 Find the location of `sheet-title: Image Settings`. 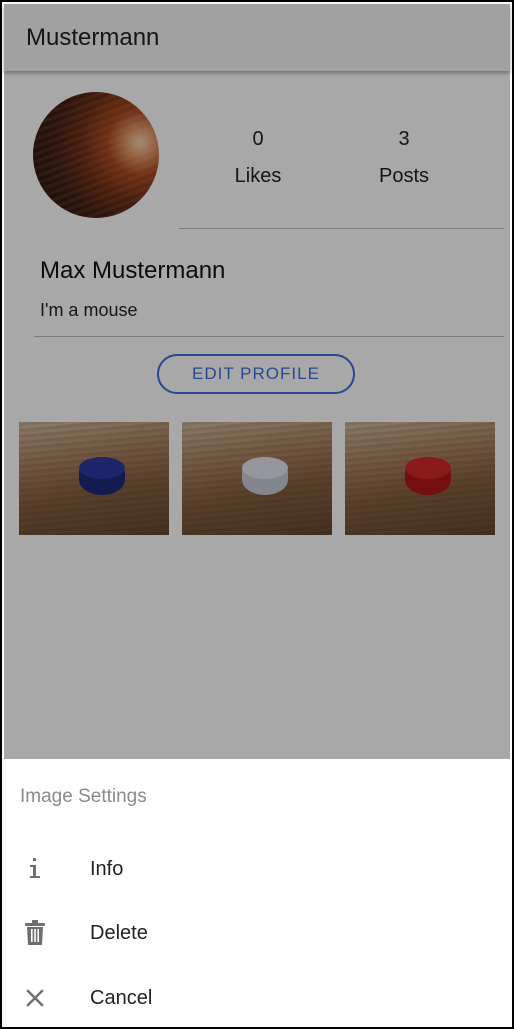

sheet-title: Image Settings is located at coordinates (83, 796).